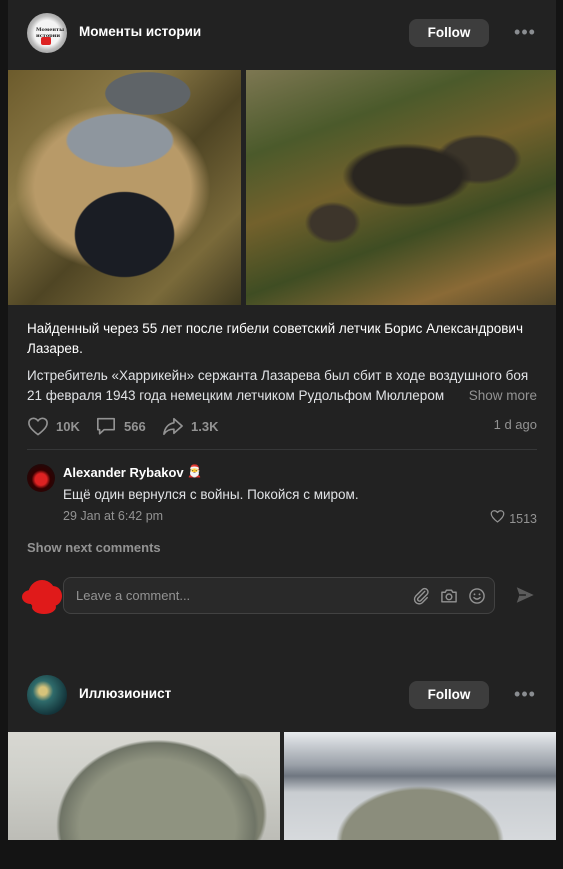 This screenshot has height=869, width=563. Describe the element at coordinates (401, 187) in the screenshot. I see `photo-pilot-remains` at that location.